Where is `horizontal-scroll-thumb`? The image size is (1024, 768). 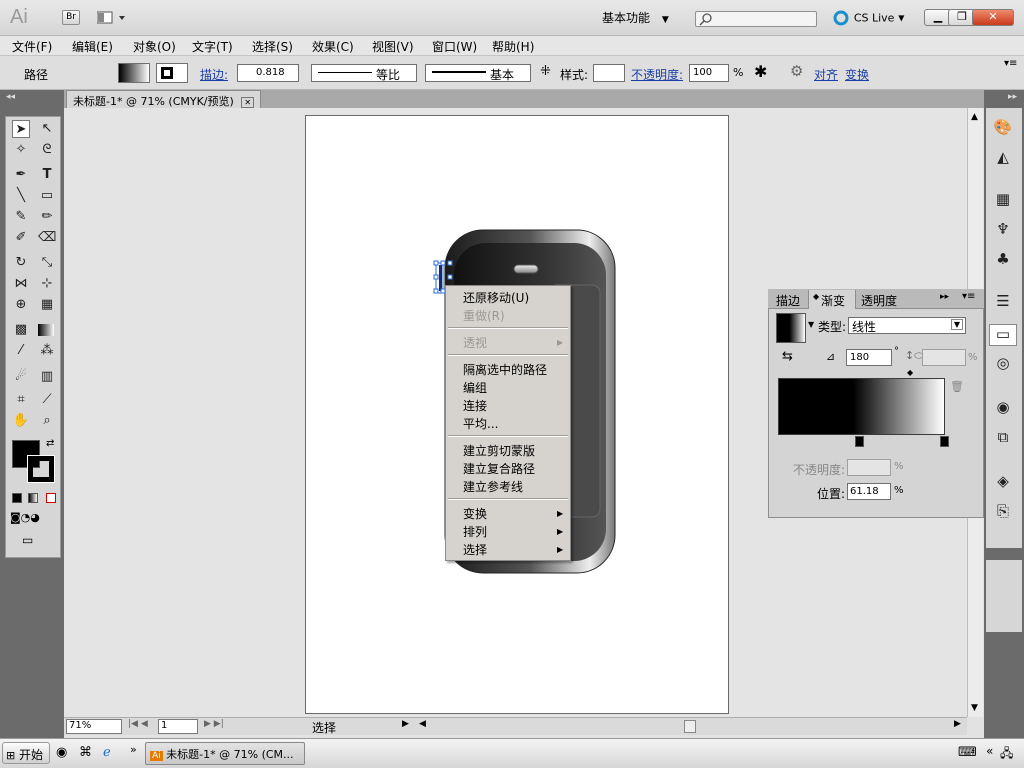
horizontal-scroll-thumb is located at coordinates (690, 726).